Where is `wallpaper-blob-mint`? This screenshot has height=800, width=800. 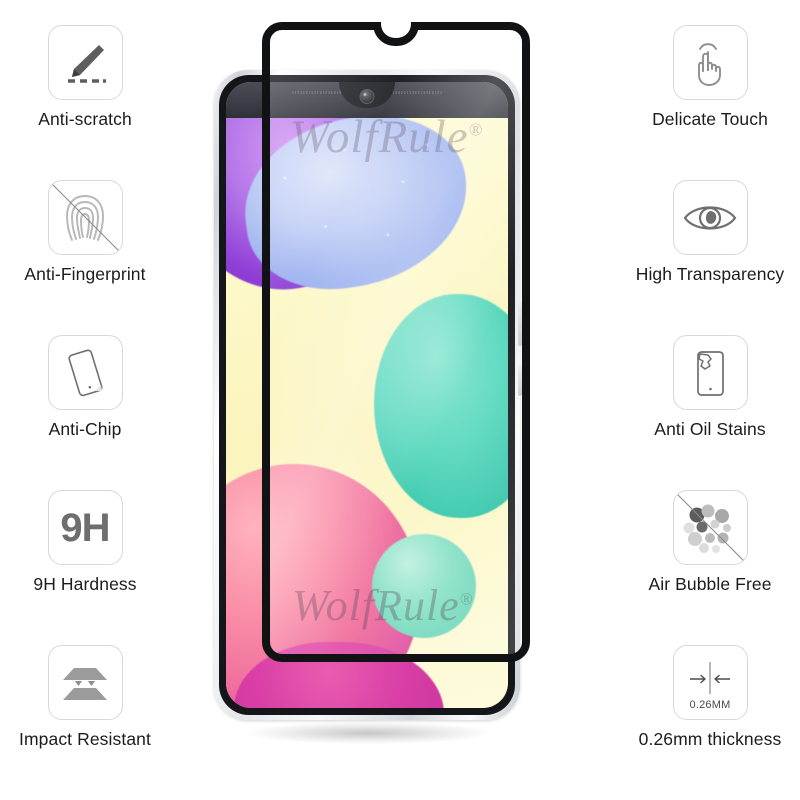 wallpaper-blob-mint is located at coordinates (424, 586).